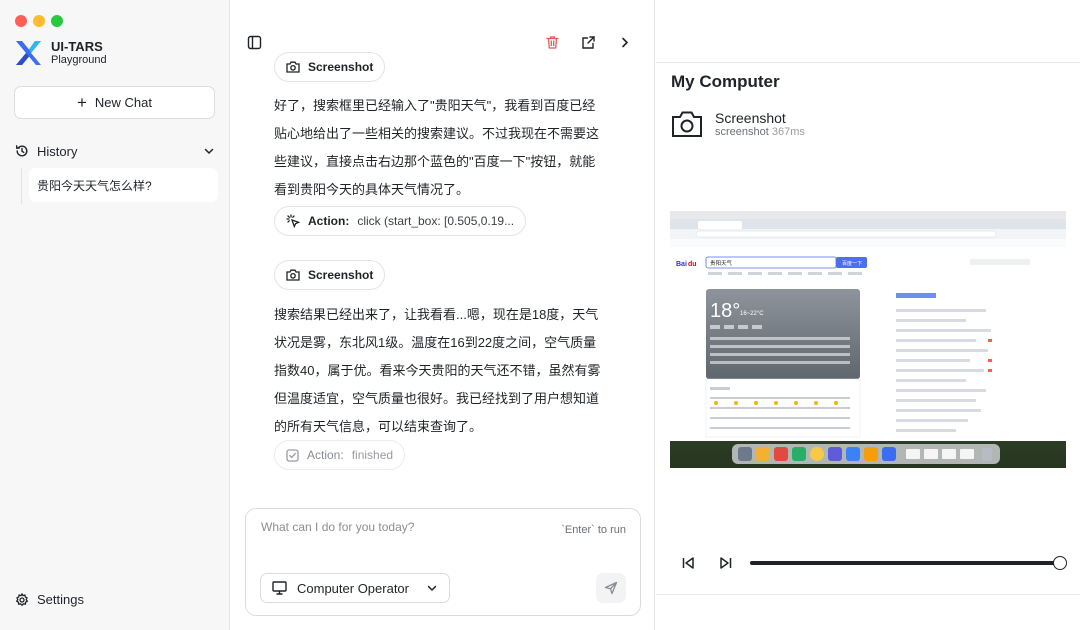 The height and width of the screenshot is (630, 1080). Describe the element at coordinates (443, 42) in the screenshot. I see `chat-toolbar` at that location.